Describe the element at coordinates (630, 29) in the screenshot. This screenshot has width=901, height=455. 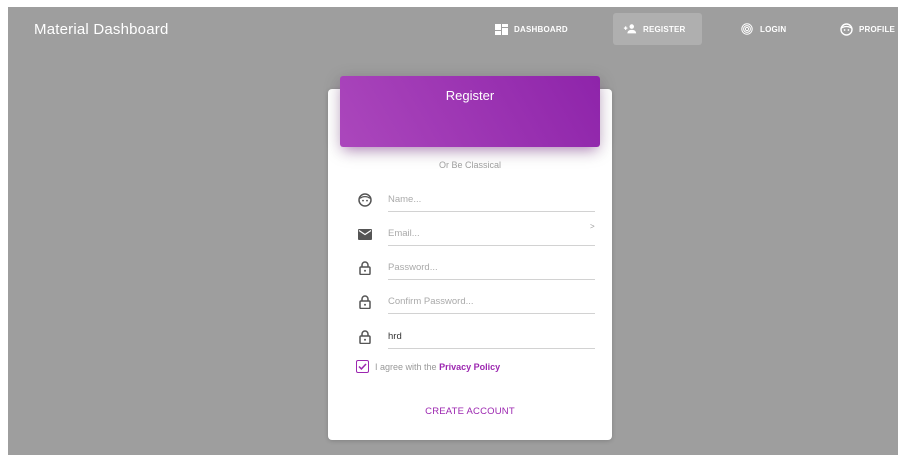
I see `person-add-icon` at that location.